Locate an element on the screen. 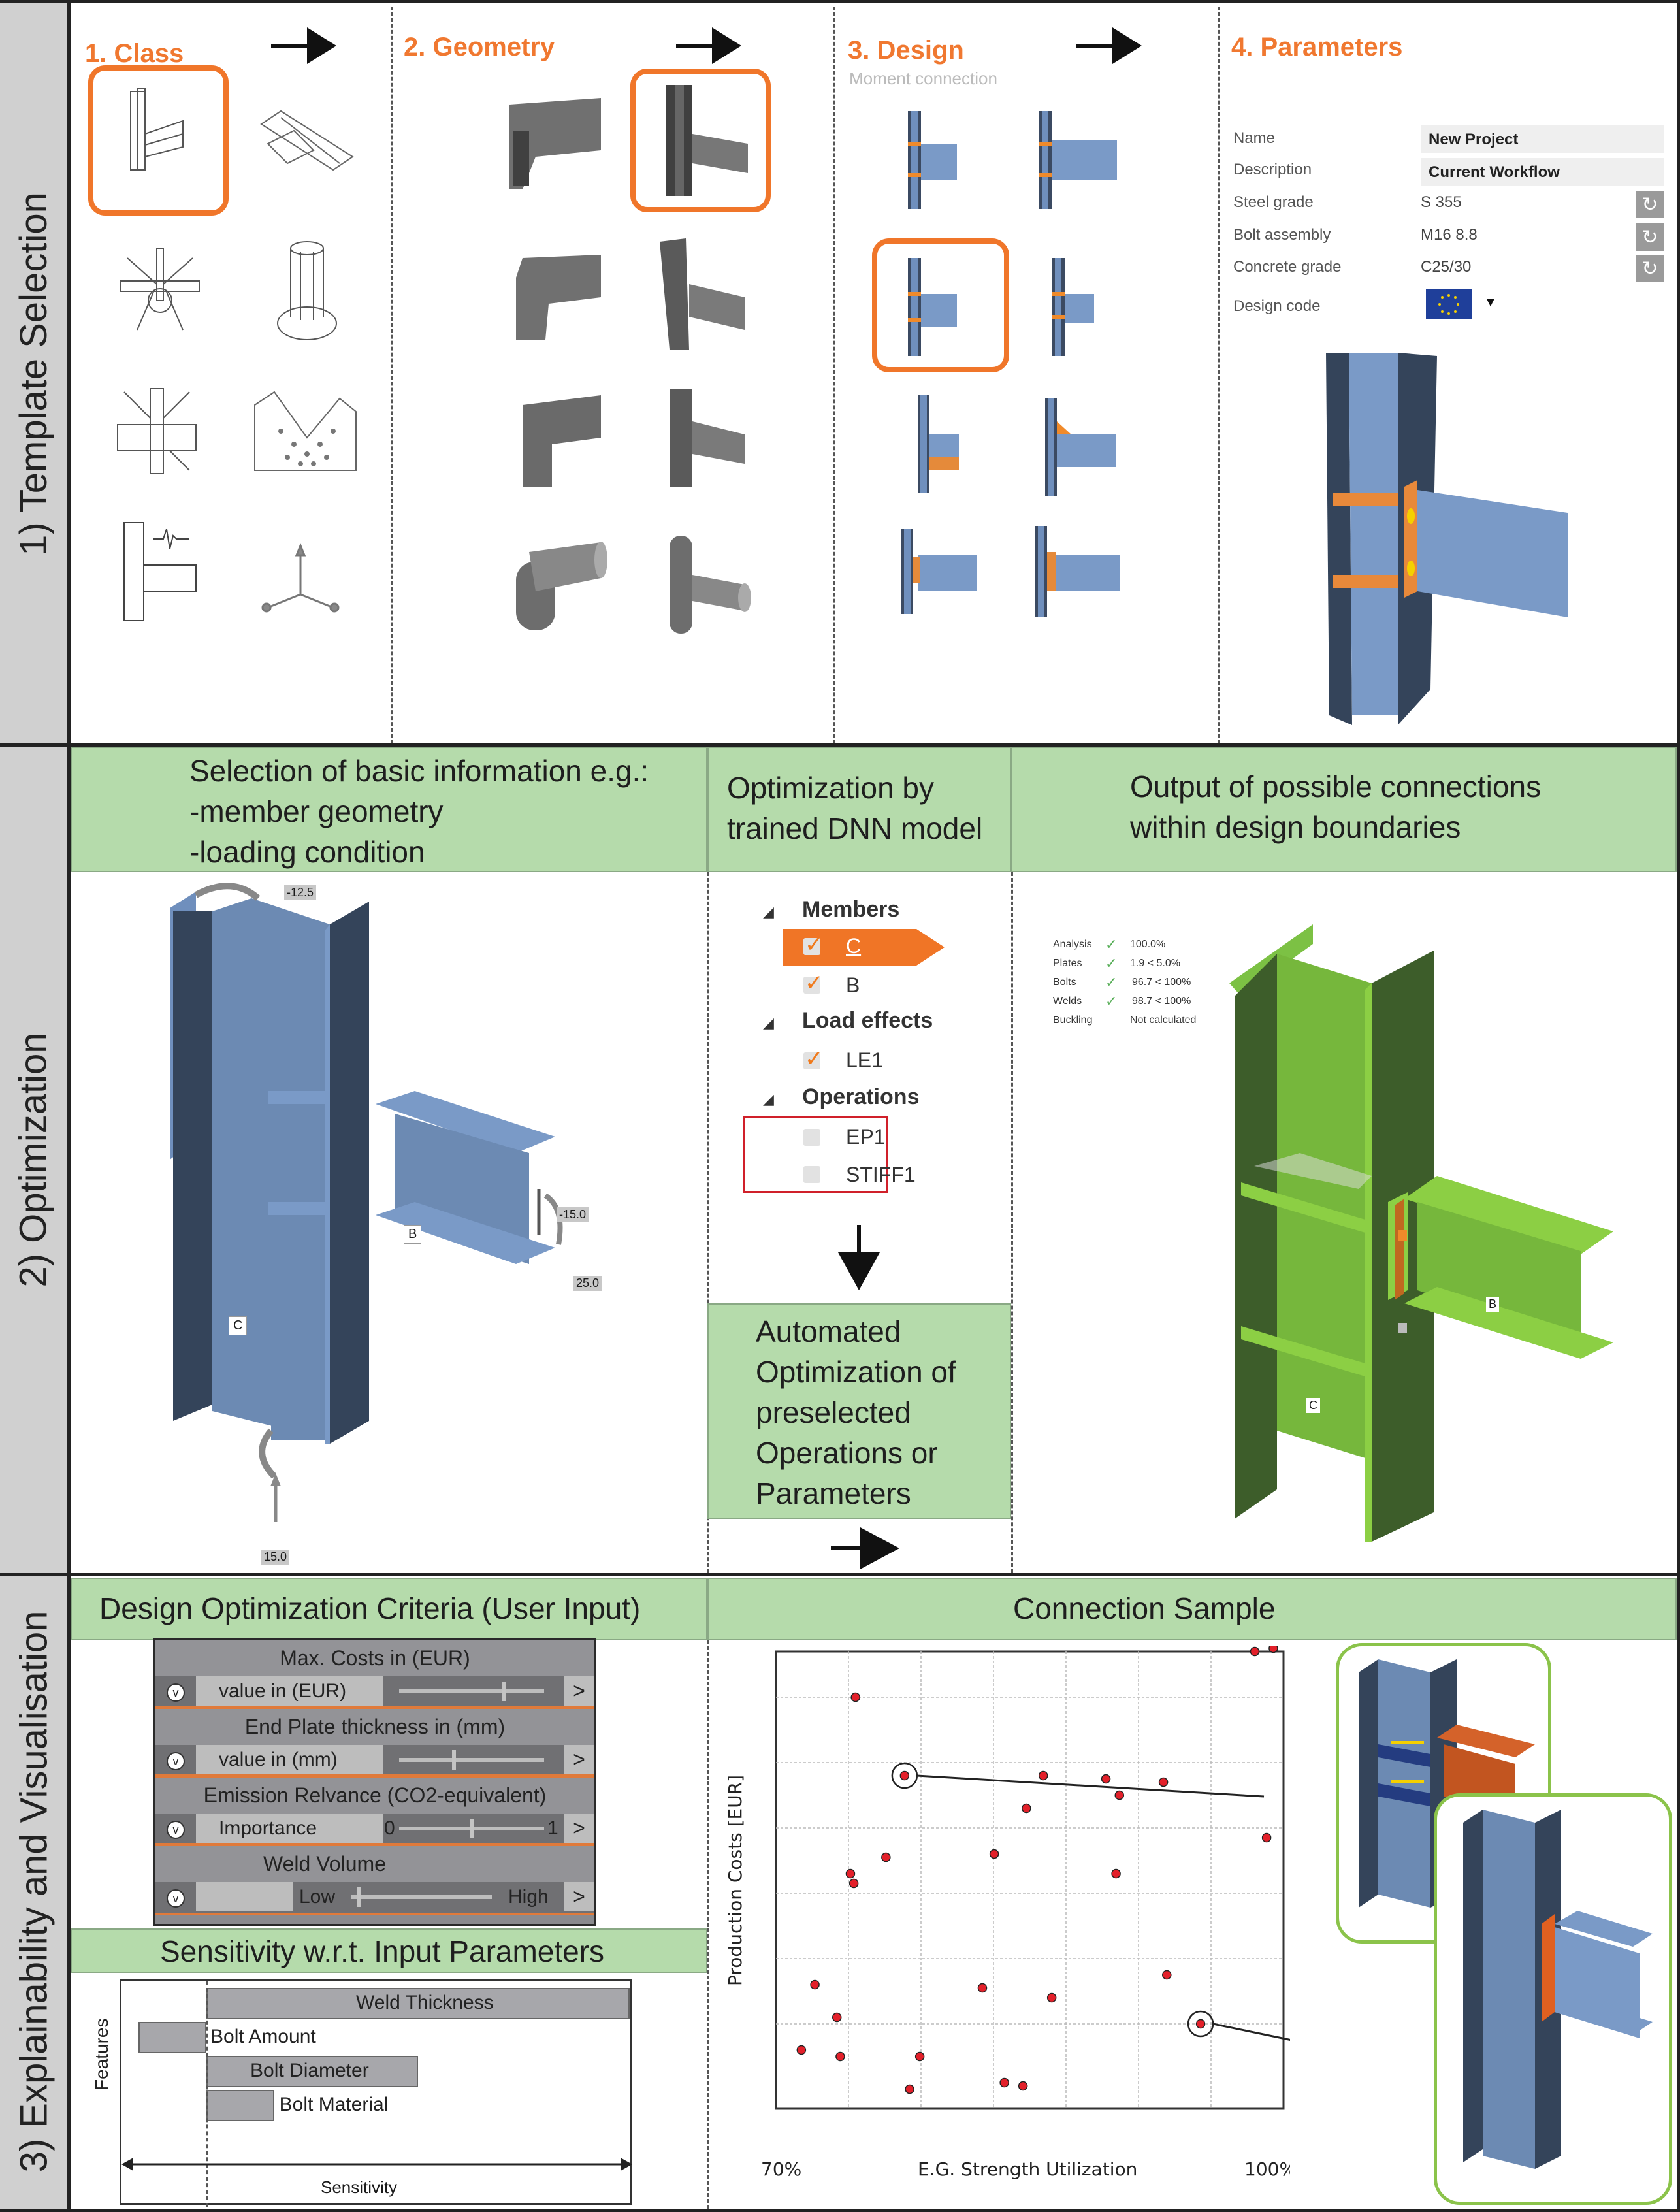  slider-knob-end-plate is located at coordinates (454, 1760).